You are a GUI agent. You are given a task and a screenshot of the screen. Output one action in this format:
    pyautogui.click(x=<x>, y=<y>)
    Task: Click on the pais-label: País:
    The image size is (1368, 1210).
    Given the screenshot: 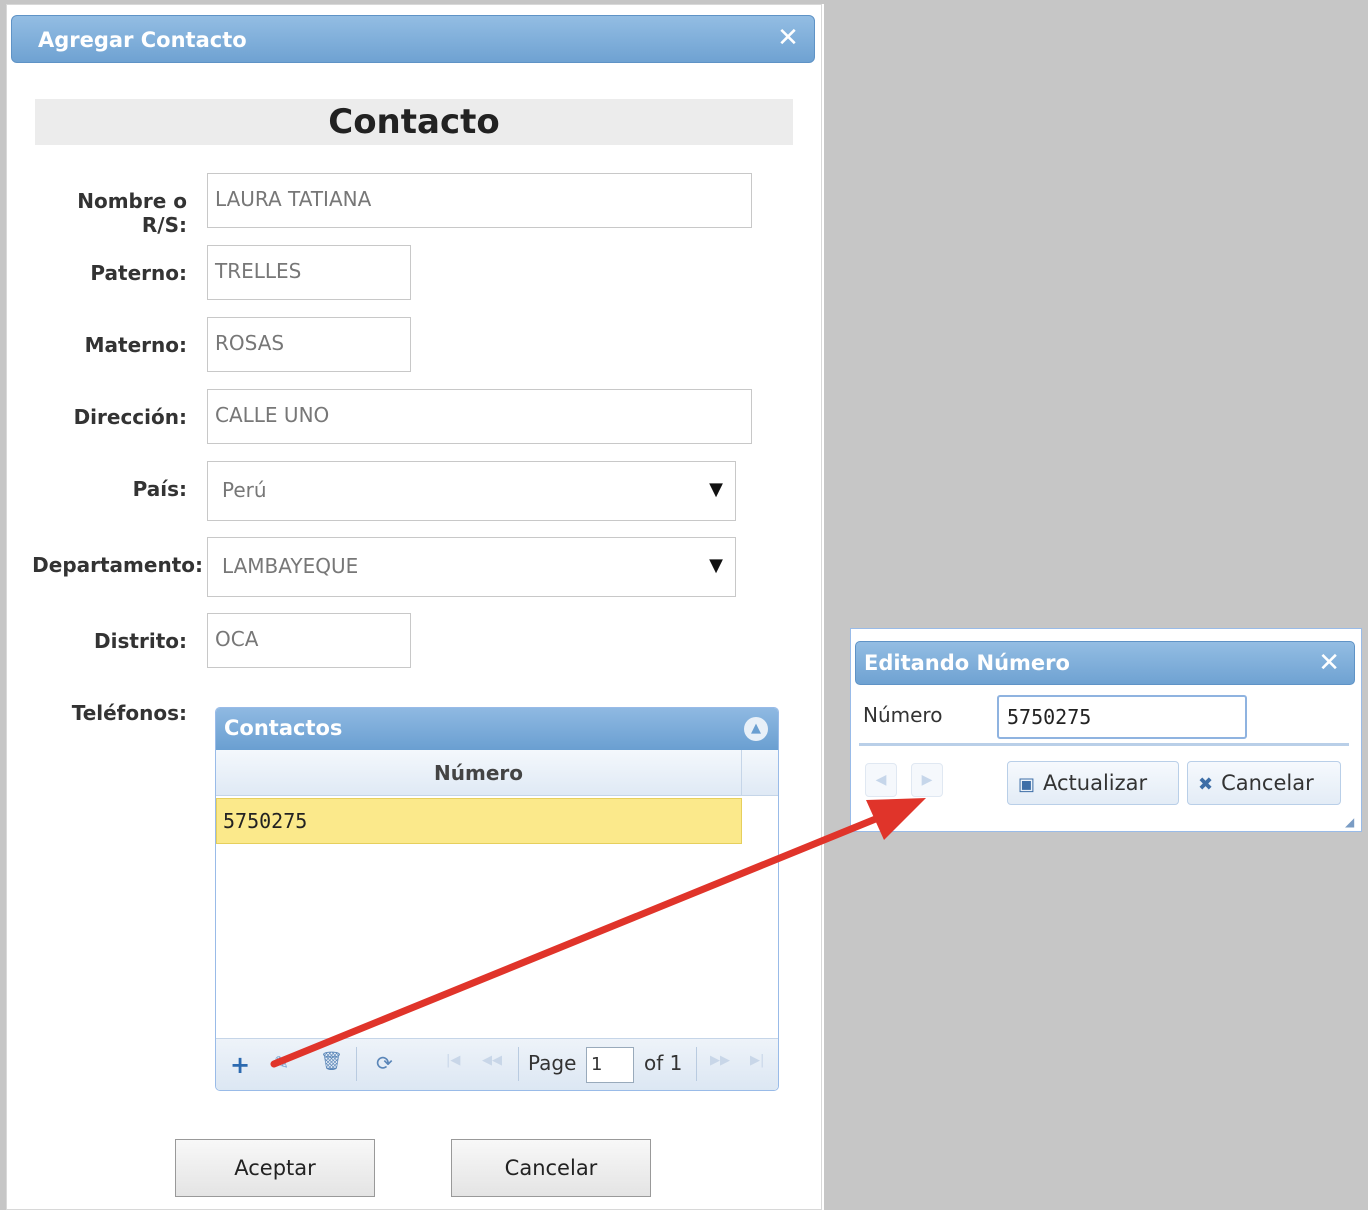 What is the action you would take?
    pyautogui.click(x=159, y=489)
    